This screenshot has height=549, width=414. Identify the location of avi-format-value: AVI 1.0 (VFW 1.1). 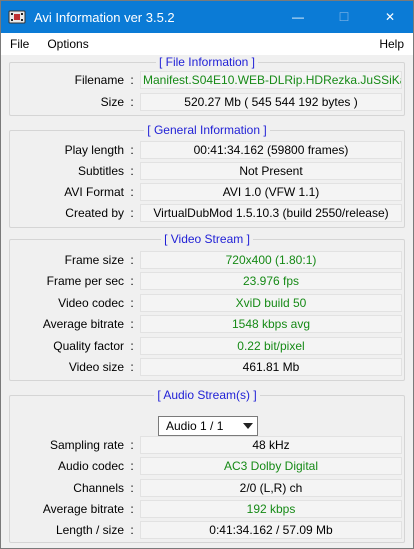
(271, 192).